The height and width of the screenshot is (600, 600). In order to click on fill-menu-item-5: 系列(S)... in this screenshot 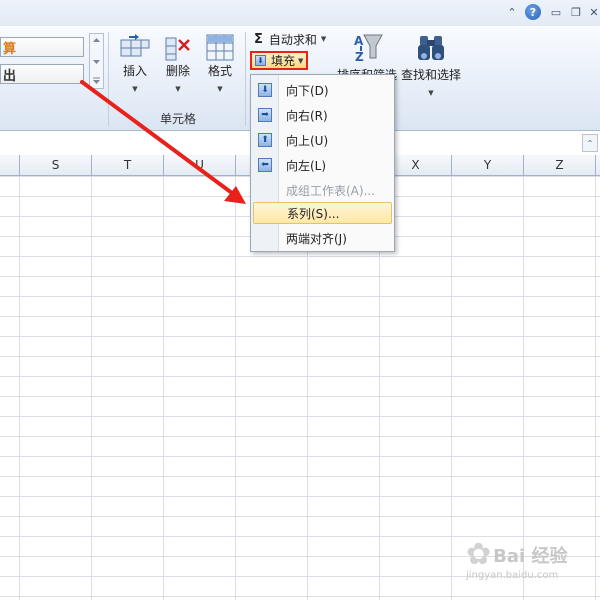, I will do `click(322, 213)`.